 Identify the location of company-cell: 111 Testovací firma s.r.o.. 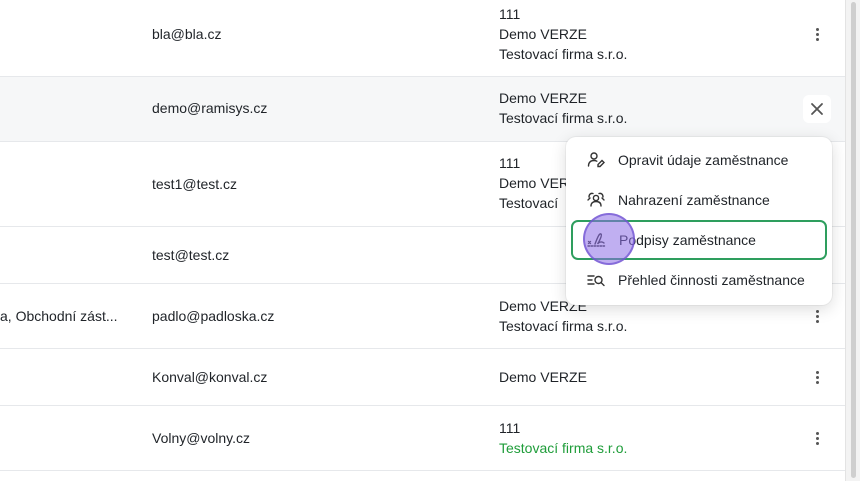
(563, 438).